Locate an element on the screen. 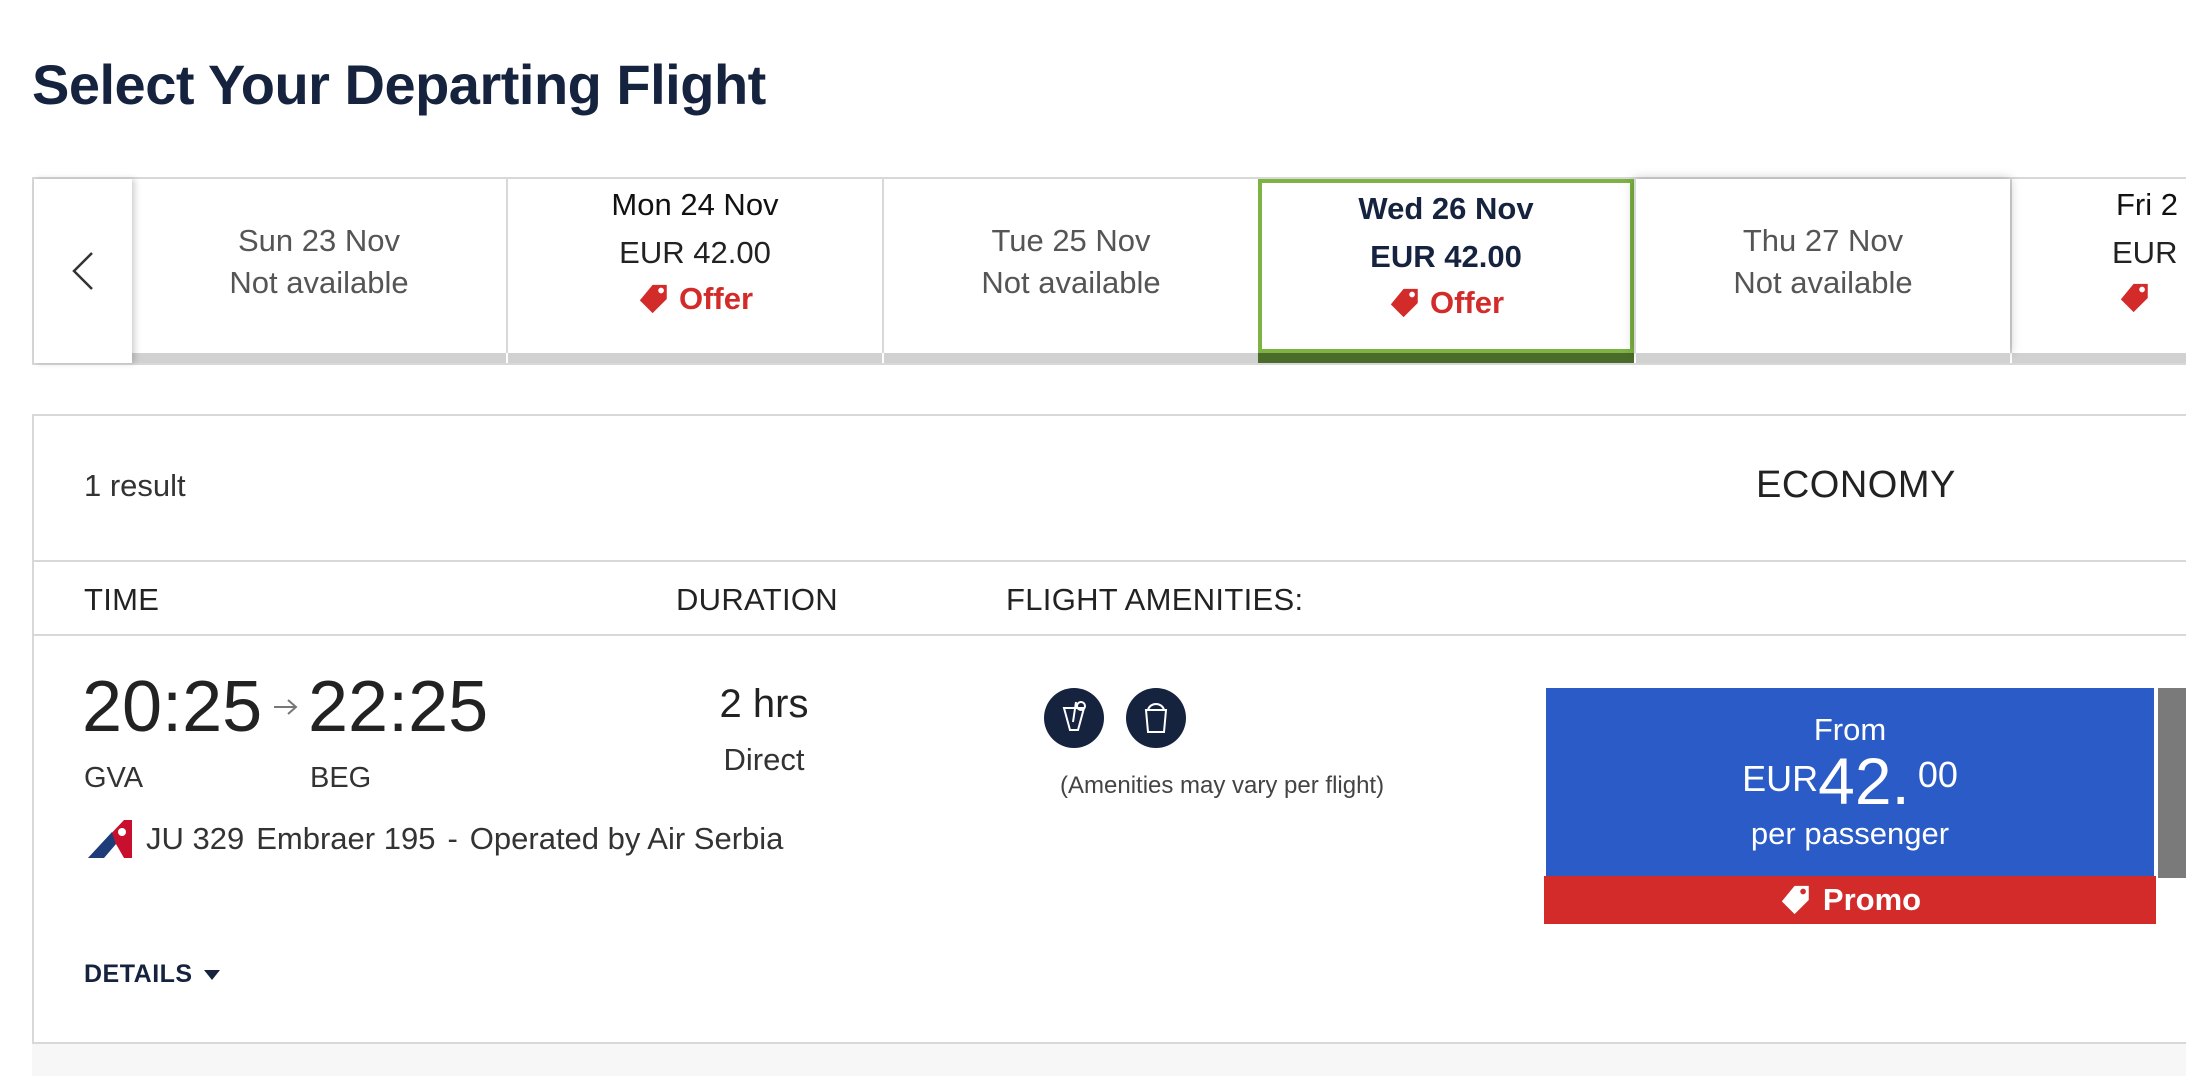 The image size is (2186, 1076). price-from-label: From is located at coordinates (1850, 729).